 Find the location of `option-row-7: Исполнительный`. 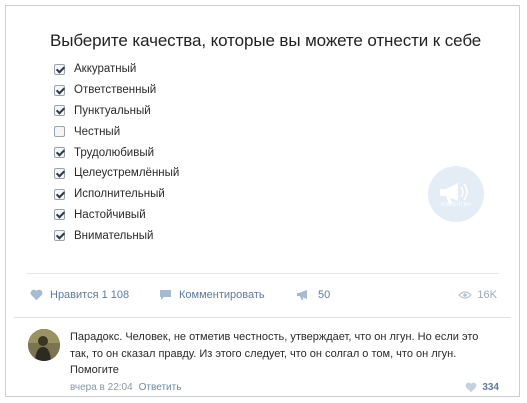

option-row-7: Исполнительный is located at coordinates (116, 194).